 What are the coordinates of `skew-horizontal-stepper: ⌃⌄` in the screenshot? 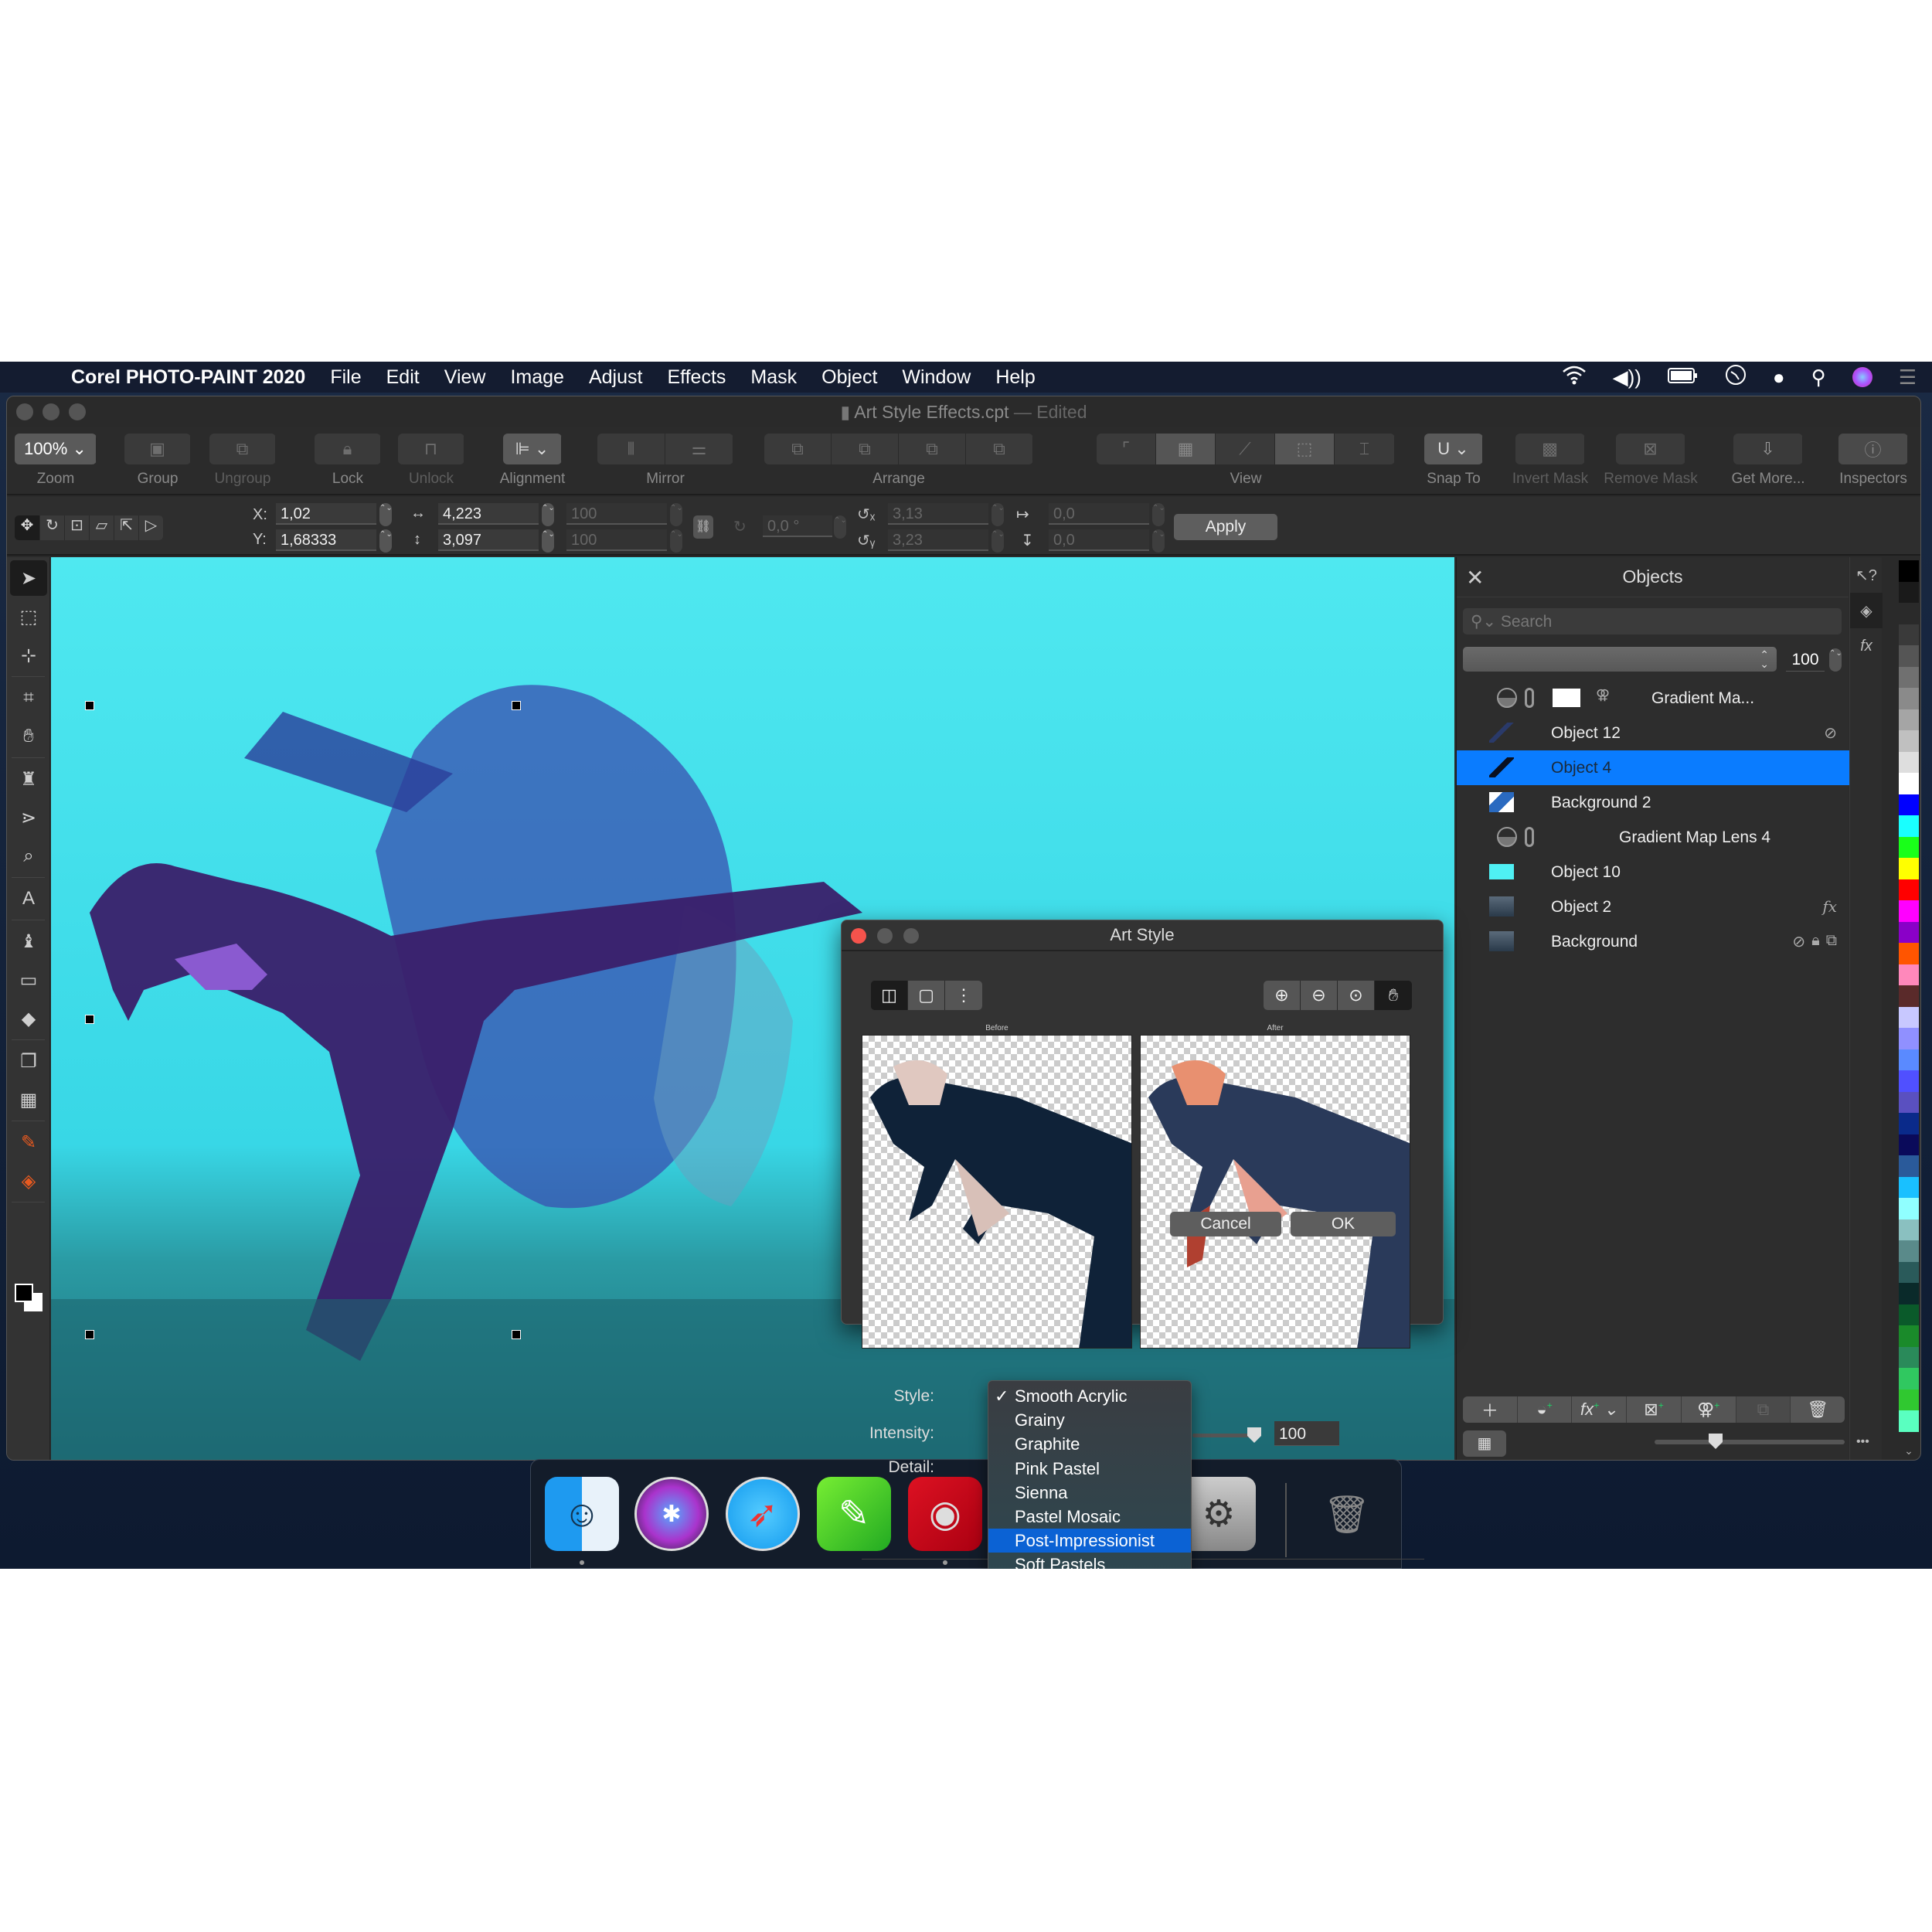 It's located at (1158, 514).